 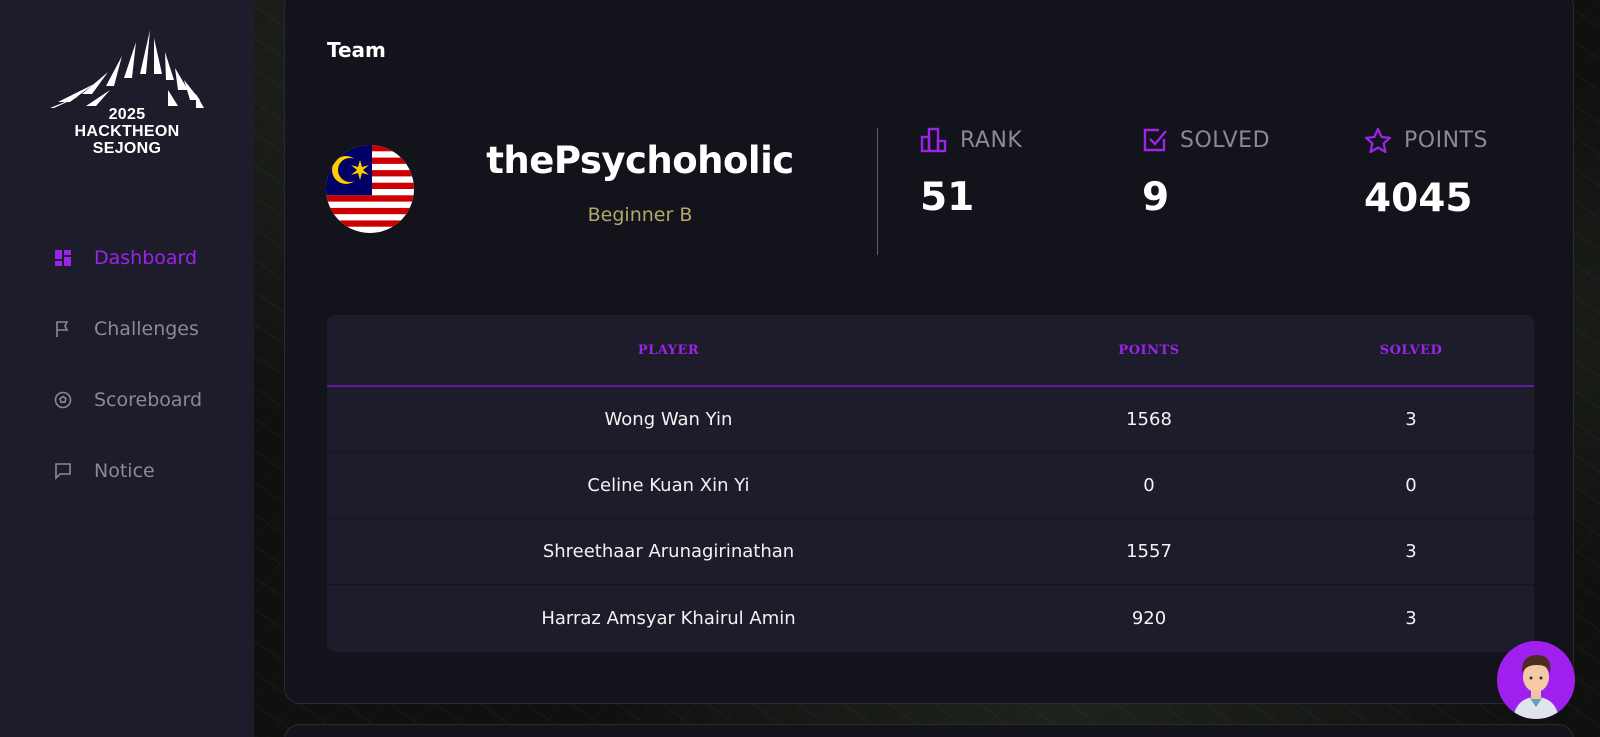 I want to click on table-header: PLAYER POINTS SOLVED, so click(x=930, y=351).